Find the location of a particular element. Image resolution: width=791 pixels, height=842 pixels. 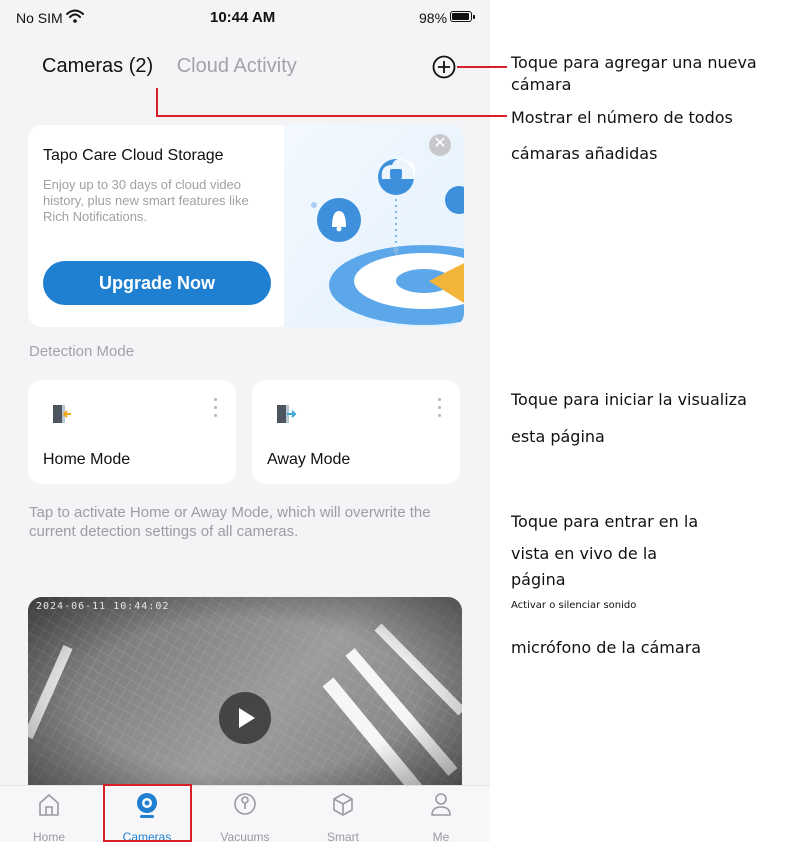

nav-home: Home is located at coordinates (49, 814).